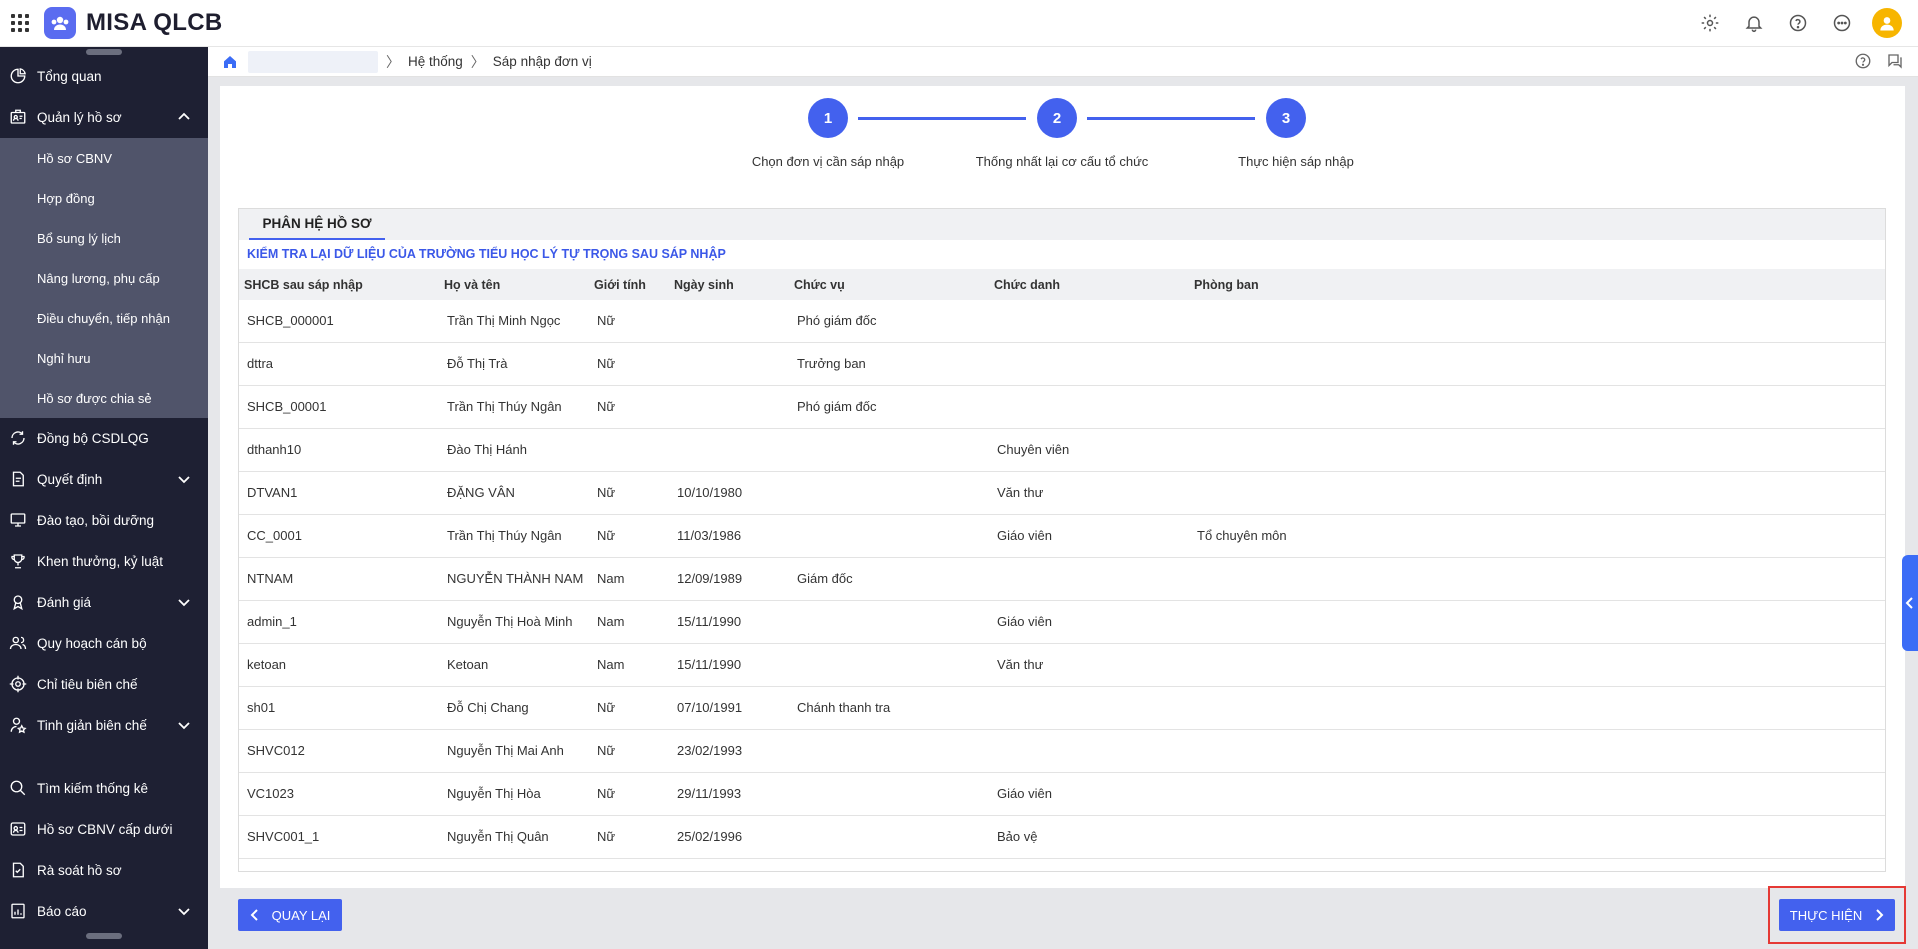 The height and width of the screenshot is (949, 1918). I want to click on chevron-left-icon, so click(254, 915).